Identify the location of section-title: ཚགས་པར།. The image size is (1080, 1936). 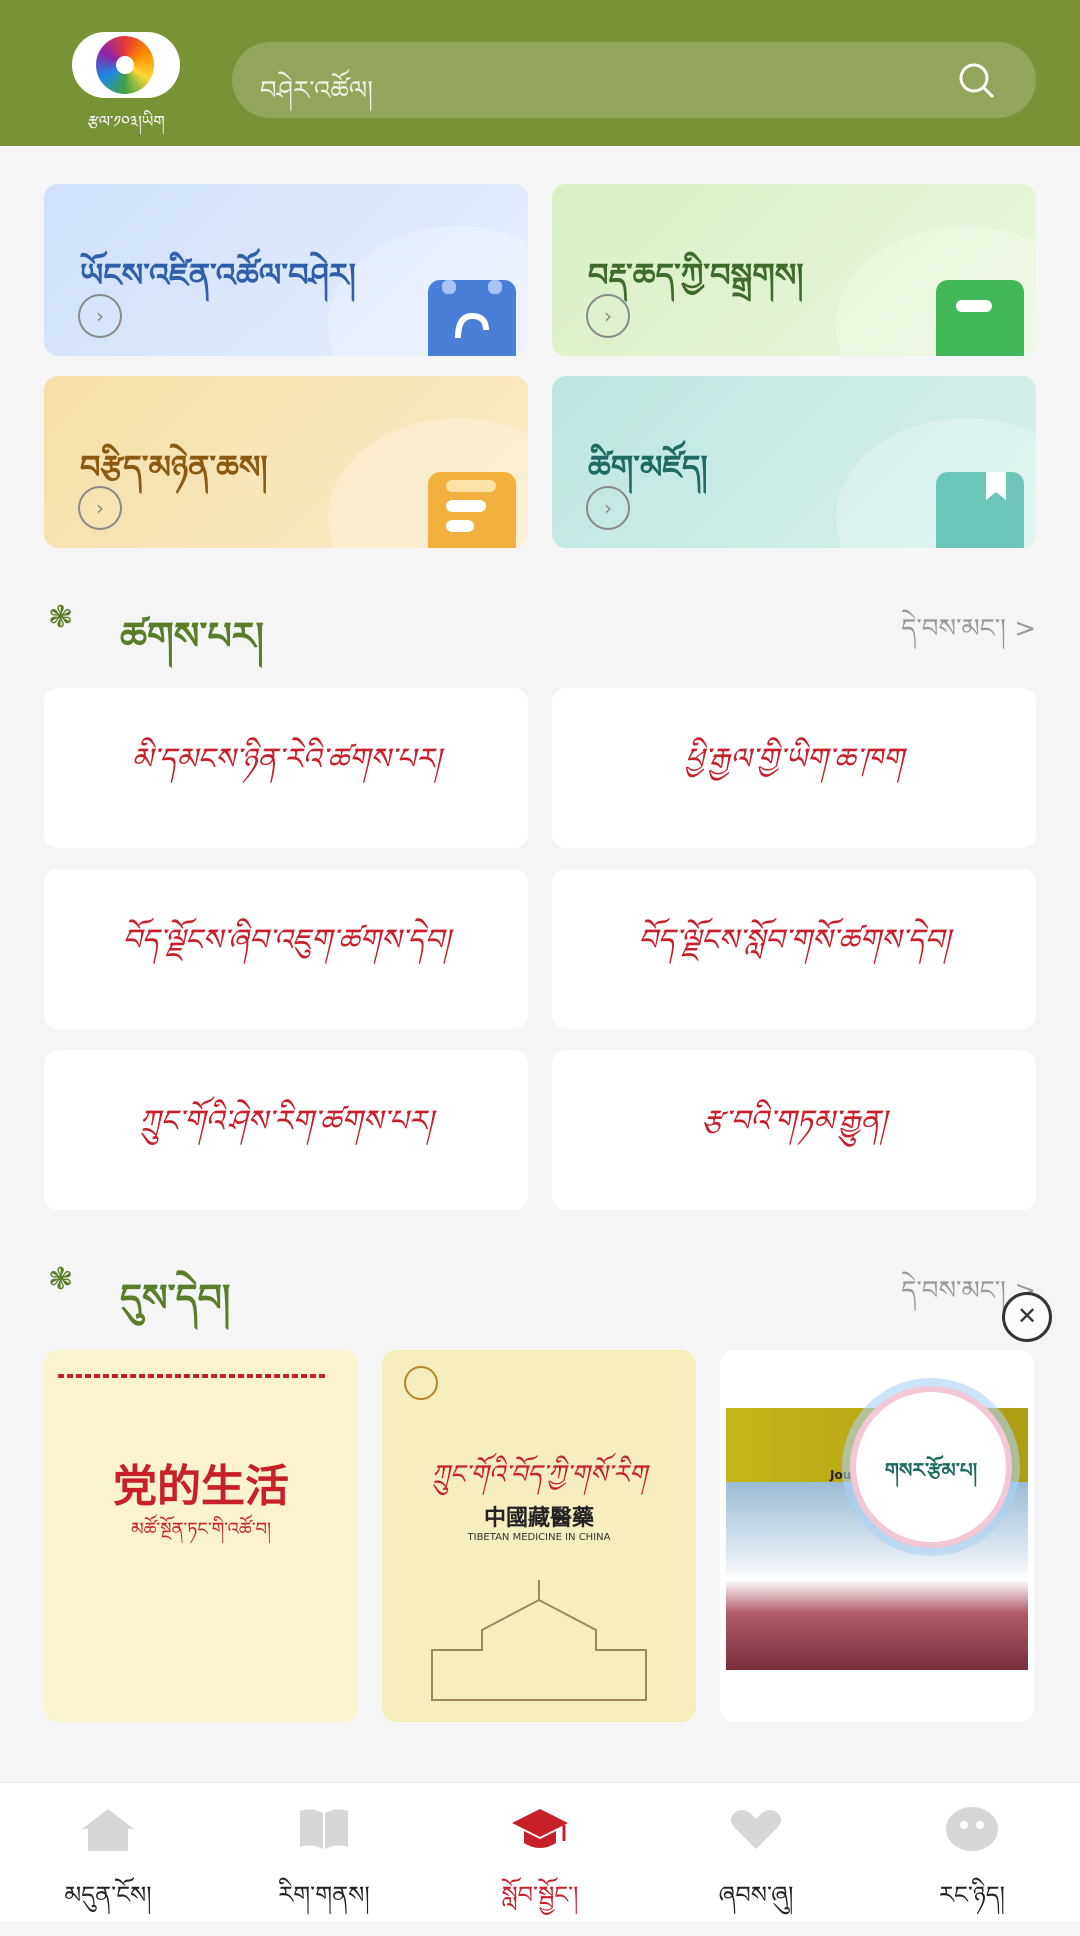
(192, 635).